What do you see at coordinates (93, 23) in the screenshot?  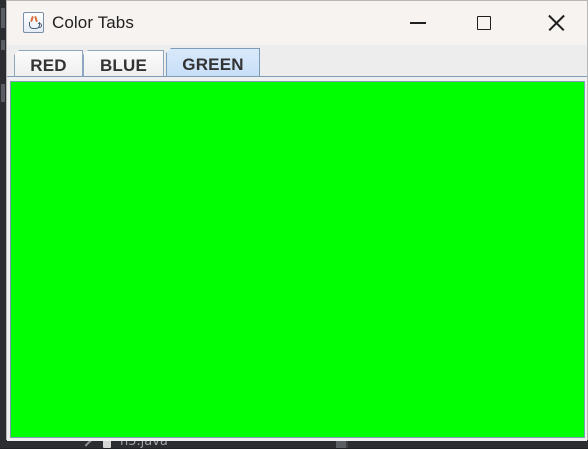 I see `window-title: Color Tabs` at bounding box center [93, 23].